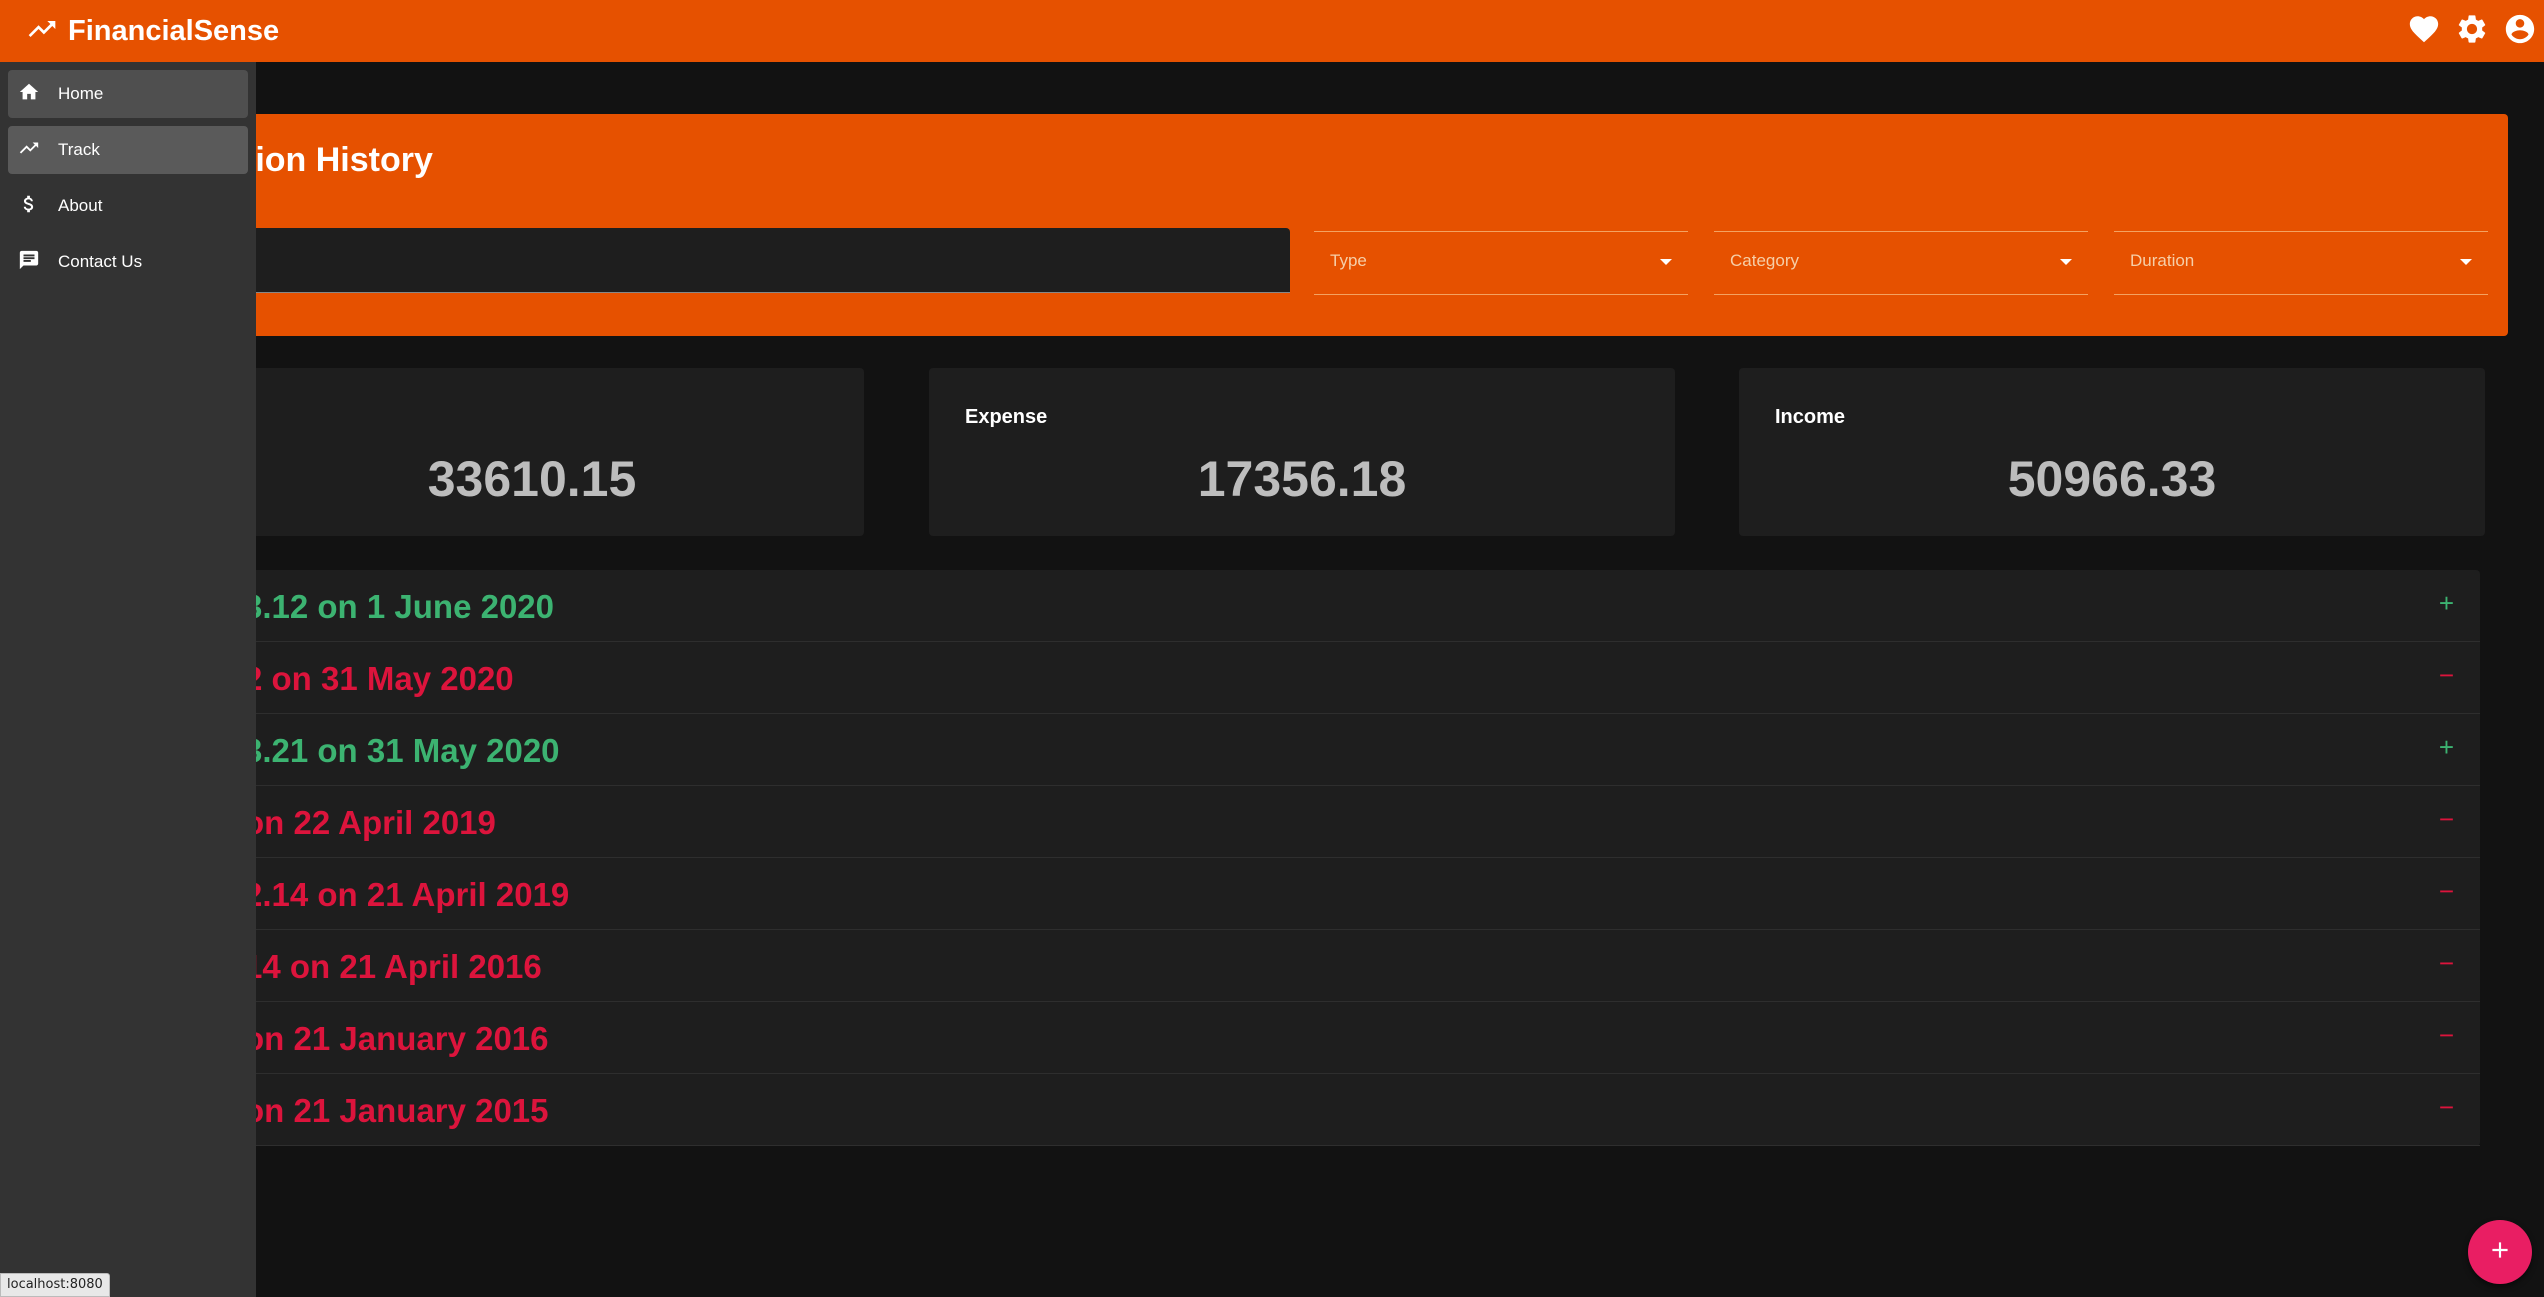 This screenshot has height=1297, width=2544. What do you see at coordinates (128, 206) in the screenshot?
I see `nav-item-about: About` at bounding box center [128, 206].